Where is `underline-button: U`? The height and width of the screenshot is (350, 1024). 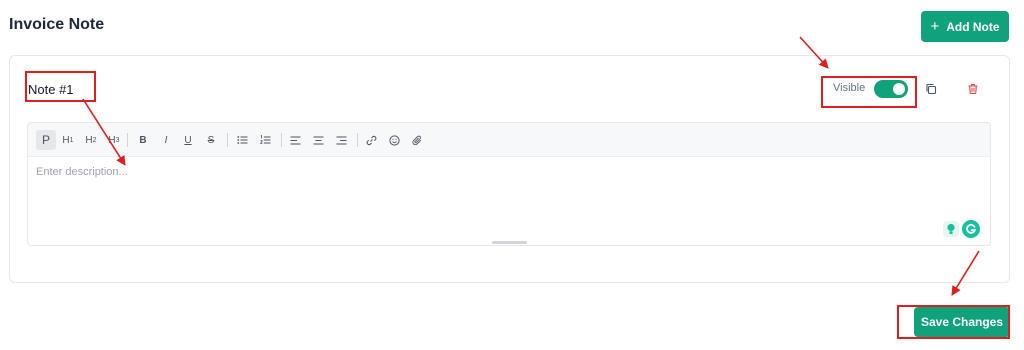 underline-button: U is located at coordinates (188, 140).